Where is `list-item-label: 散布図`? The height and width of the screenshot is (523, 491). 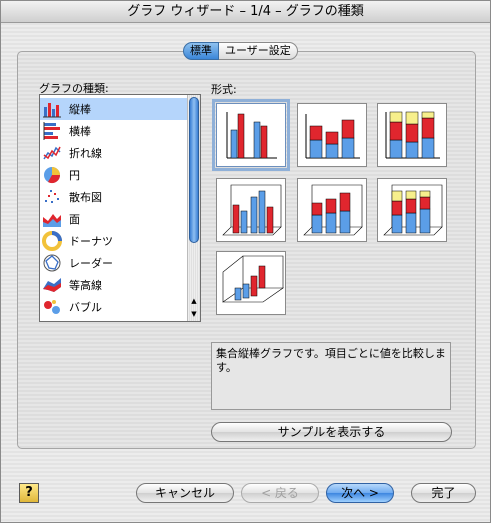
list-item-label: 散布図 is located at coordinates (85, 197).